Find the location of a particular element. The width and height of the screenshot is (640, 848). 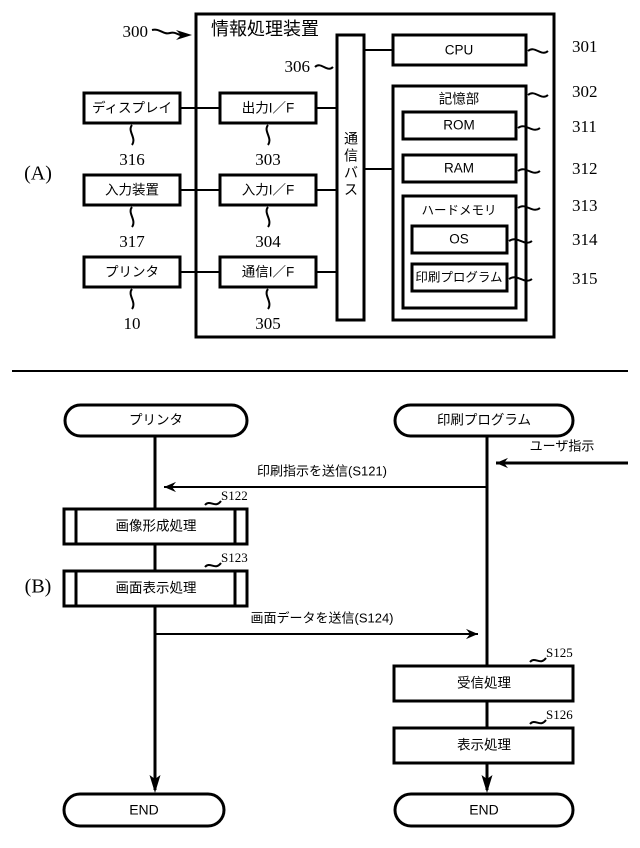

ram-ref-312: 312 is located at coordinates (585, 168).